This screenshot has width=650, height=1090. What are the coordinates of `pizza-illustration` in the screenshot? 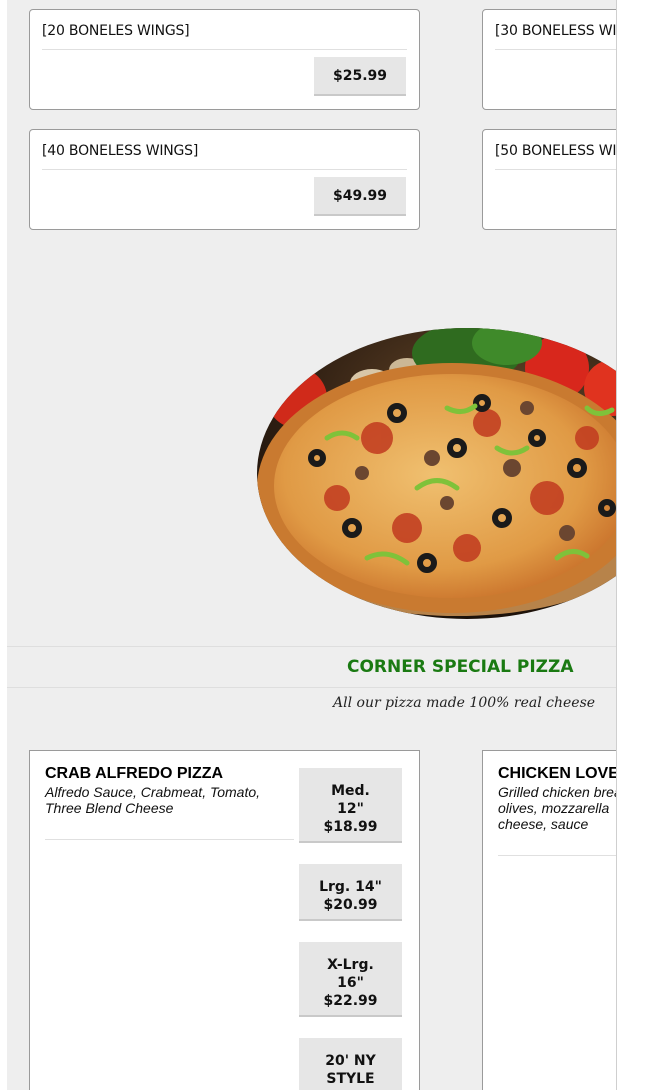 It's located at (436, 473).